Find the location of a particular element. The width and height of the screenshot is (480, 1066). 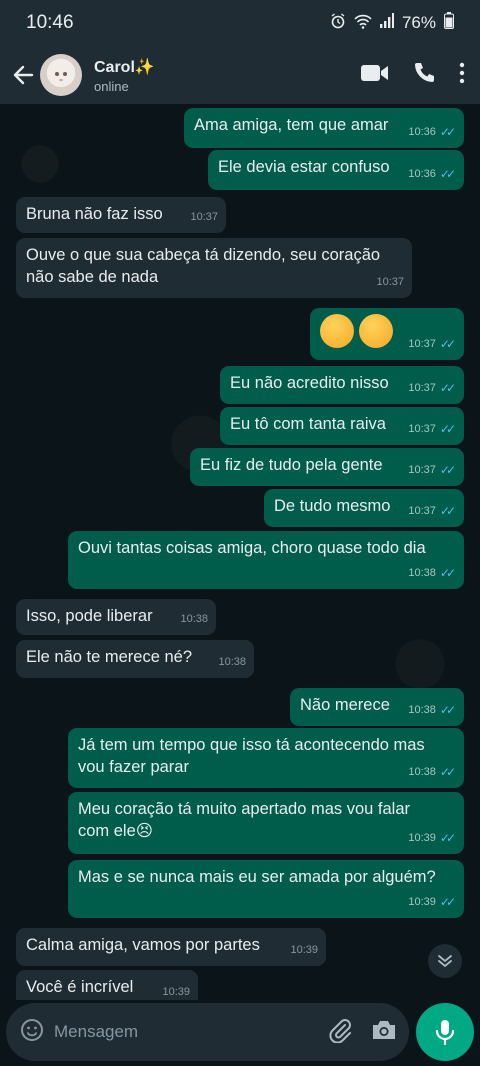

phone-icon is located at coordinates (424, 75).